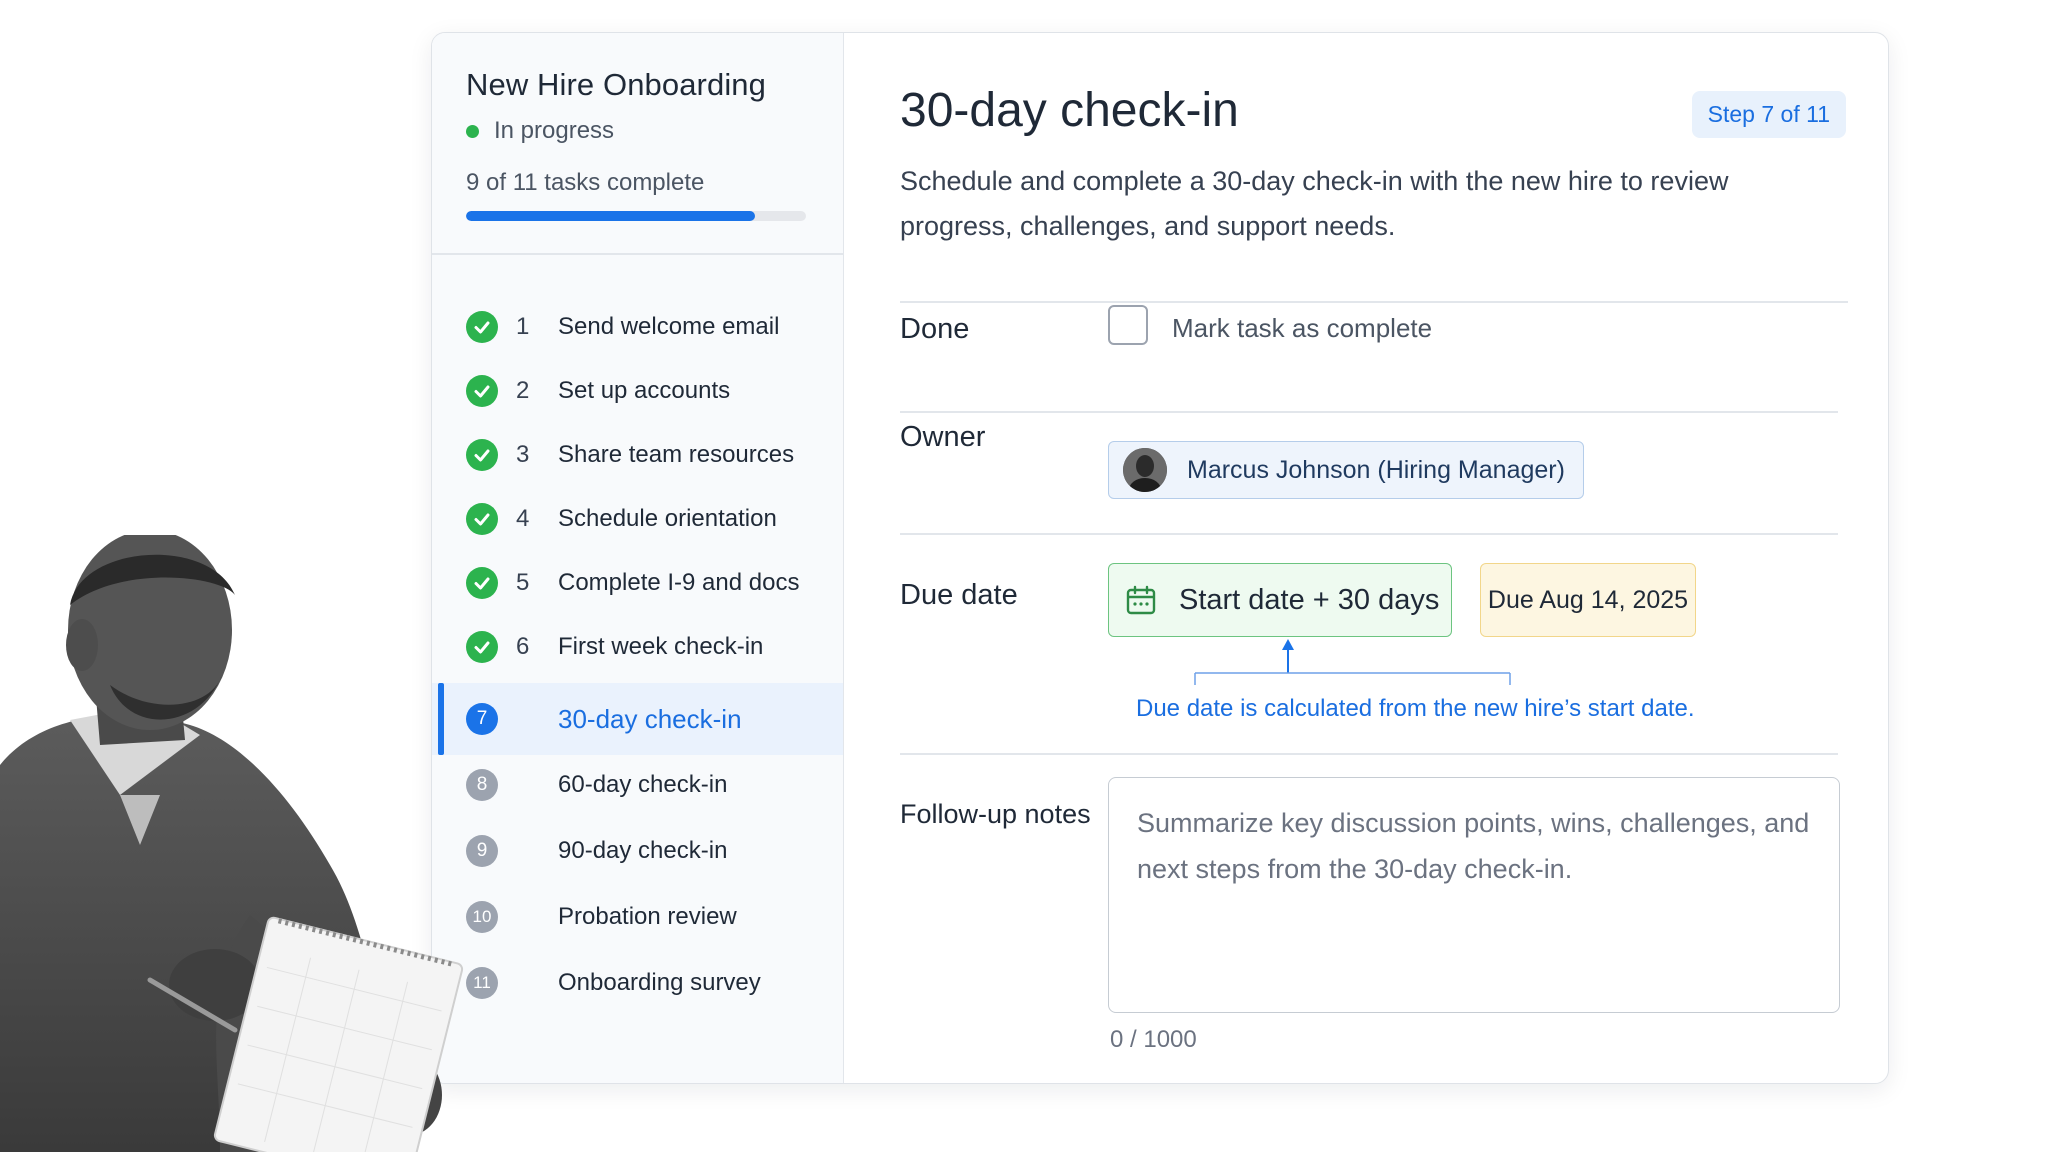  What do you see at coordinates (667, 518) in the screenshot?
I see `step-label: Schedule orientation` at bounding box center [667, 518].